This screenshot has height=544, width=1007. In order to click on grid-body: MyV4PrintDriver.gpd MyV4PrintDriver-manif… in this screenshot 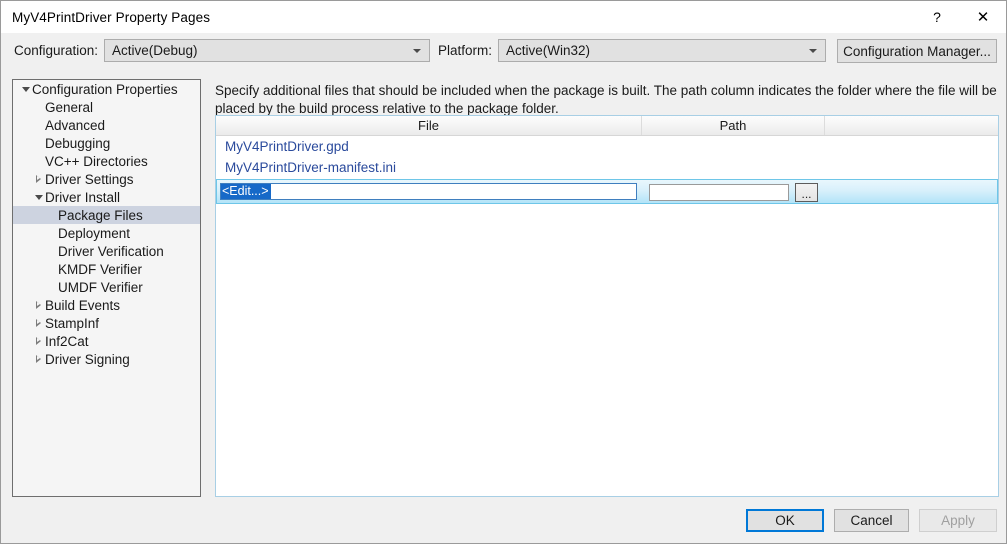, I will do `click(607, 157)`.